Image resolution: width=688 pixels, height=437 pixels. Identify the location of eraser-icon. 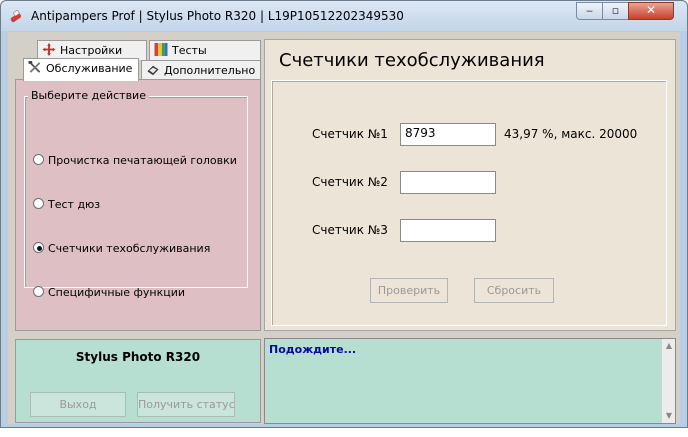
(153, 70).